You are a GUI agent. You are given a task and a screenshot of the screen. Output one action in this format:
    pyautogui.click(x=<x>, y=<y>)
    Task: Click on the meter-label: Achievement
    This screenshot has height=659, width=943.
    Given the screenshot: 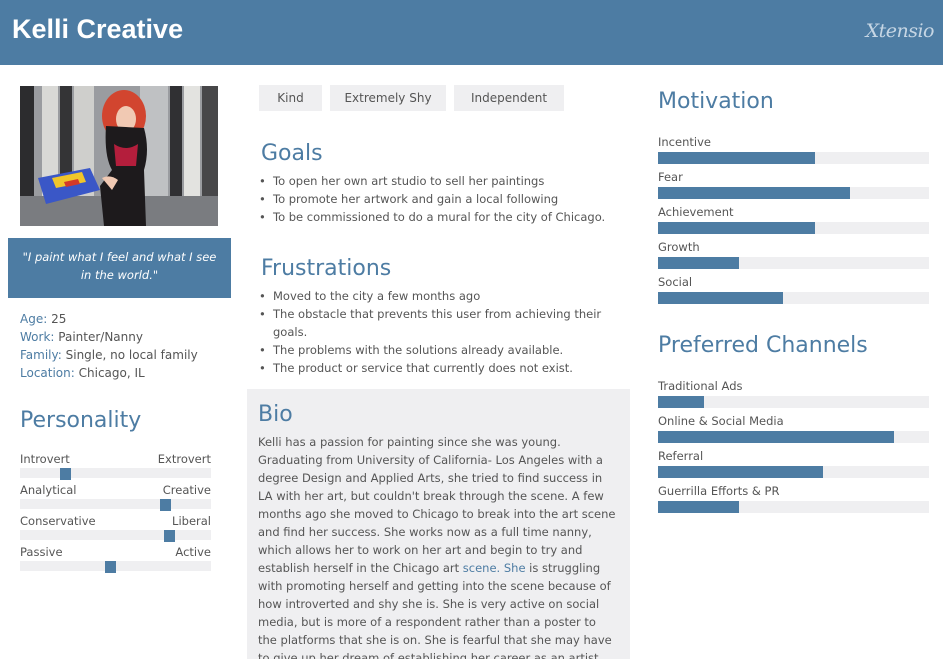 What is the action you would take?
    pyautogui.click(x=696, y=212)
    